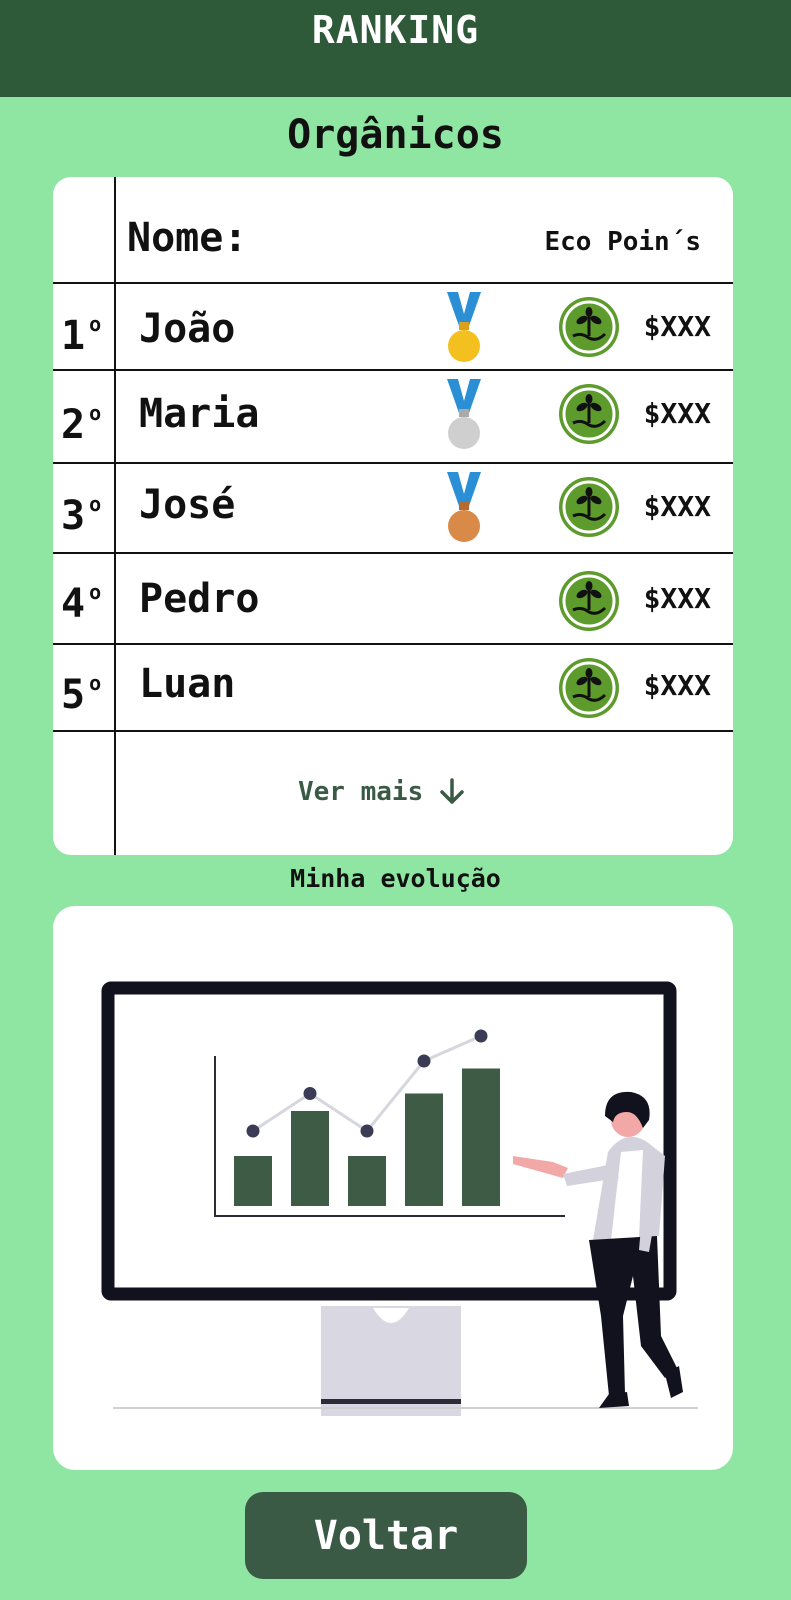 Image resolution: width=791 pixels, height=1600 pixels. What do you see at coordinates (622, 242) in the screenshot?
I see `points-header: Eco Poin´s` at bounding box center [622, 242].